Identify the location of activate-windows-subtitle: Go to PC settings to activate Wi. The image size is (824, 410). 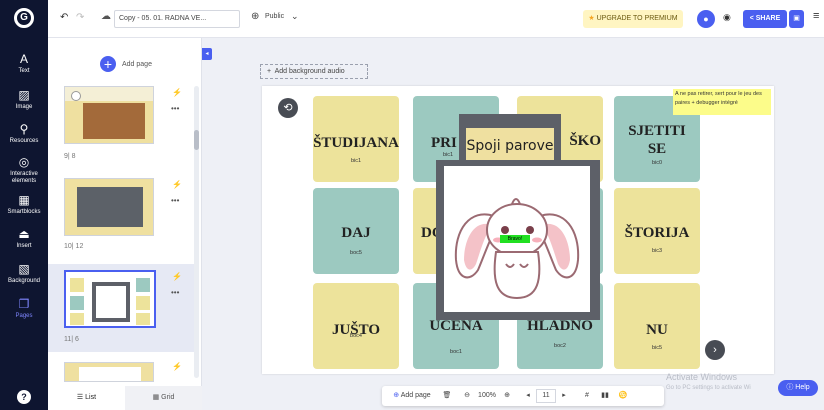
(708, 388).